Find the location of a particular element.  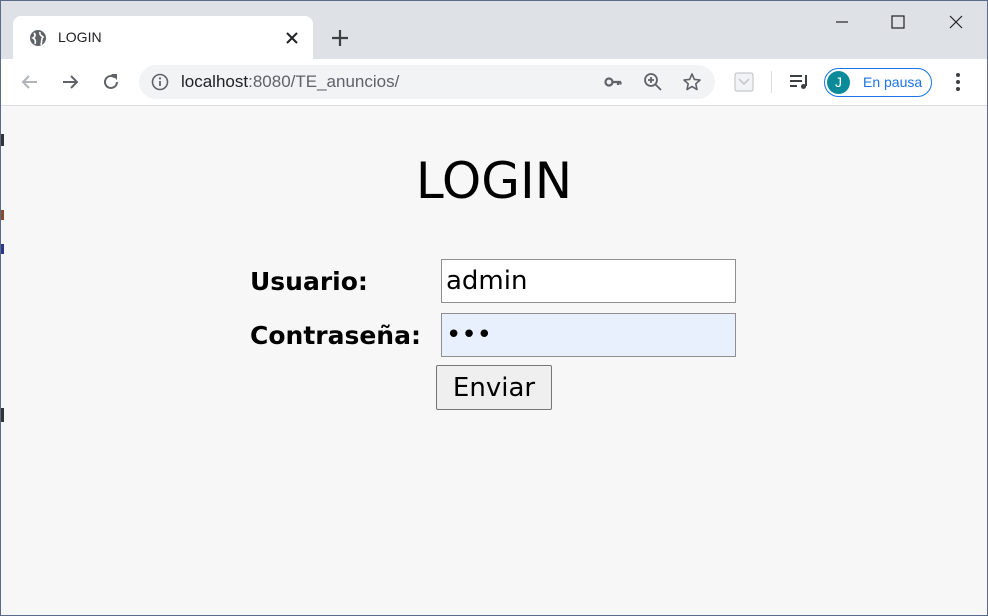

tab-title: LOGIN is located at coordinates (80, 37).